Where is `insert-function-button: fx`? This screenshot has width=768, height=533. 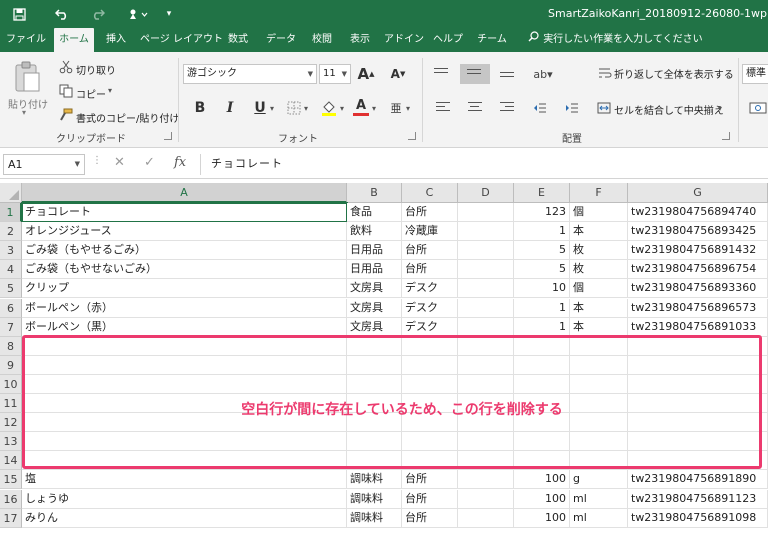 insert-function-button: fx is located at coordinates (180, 162).